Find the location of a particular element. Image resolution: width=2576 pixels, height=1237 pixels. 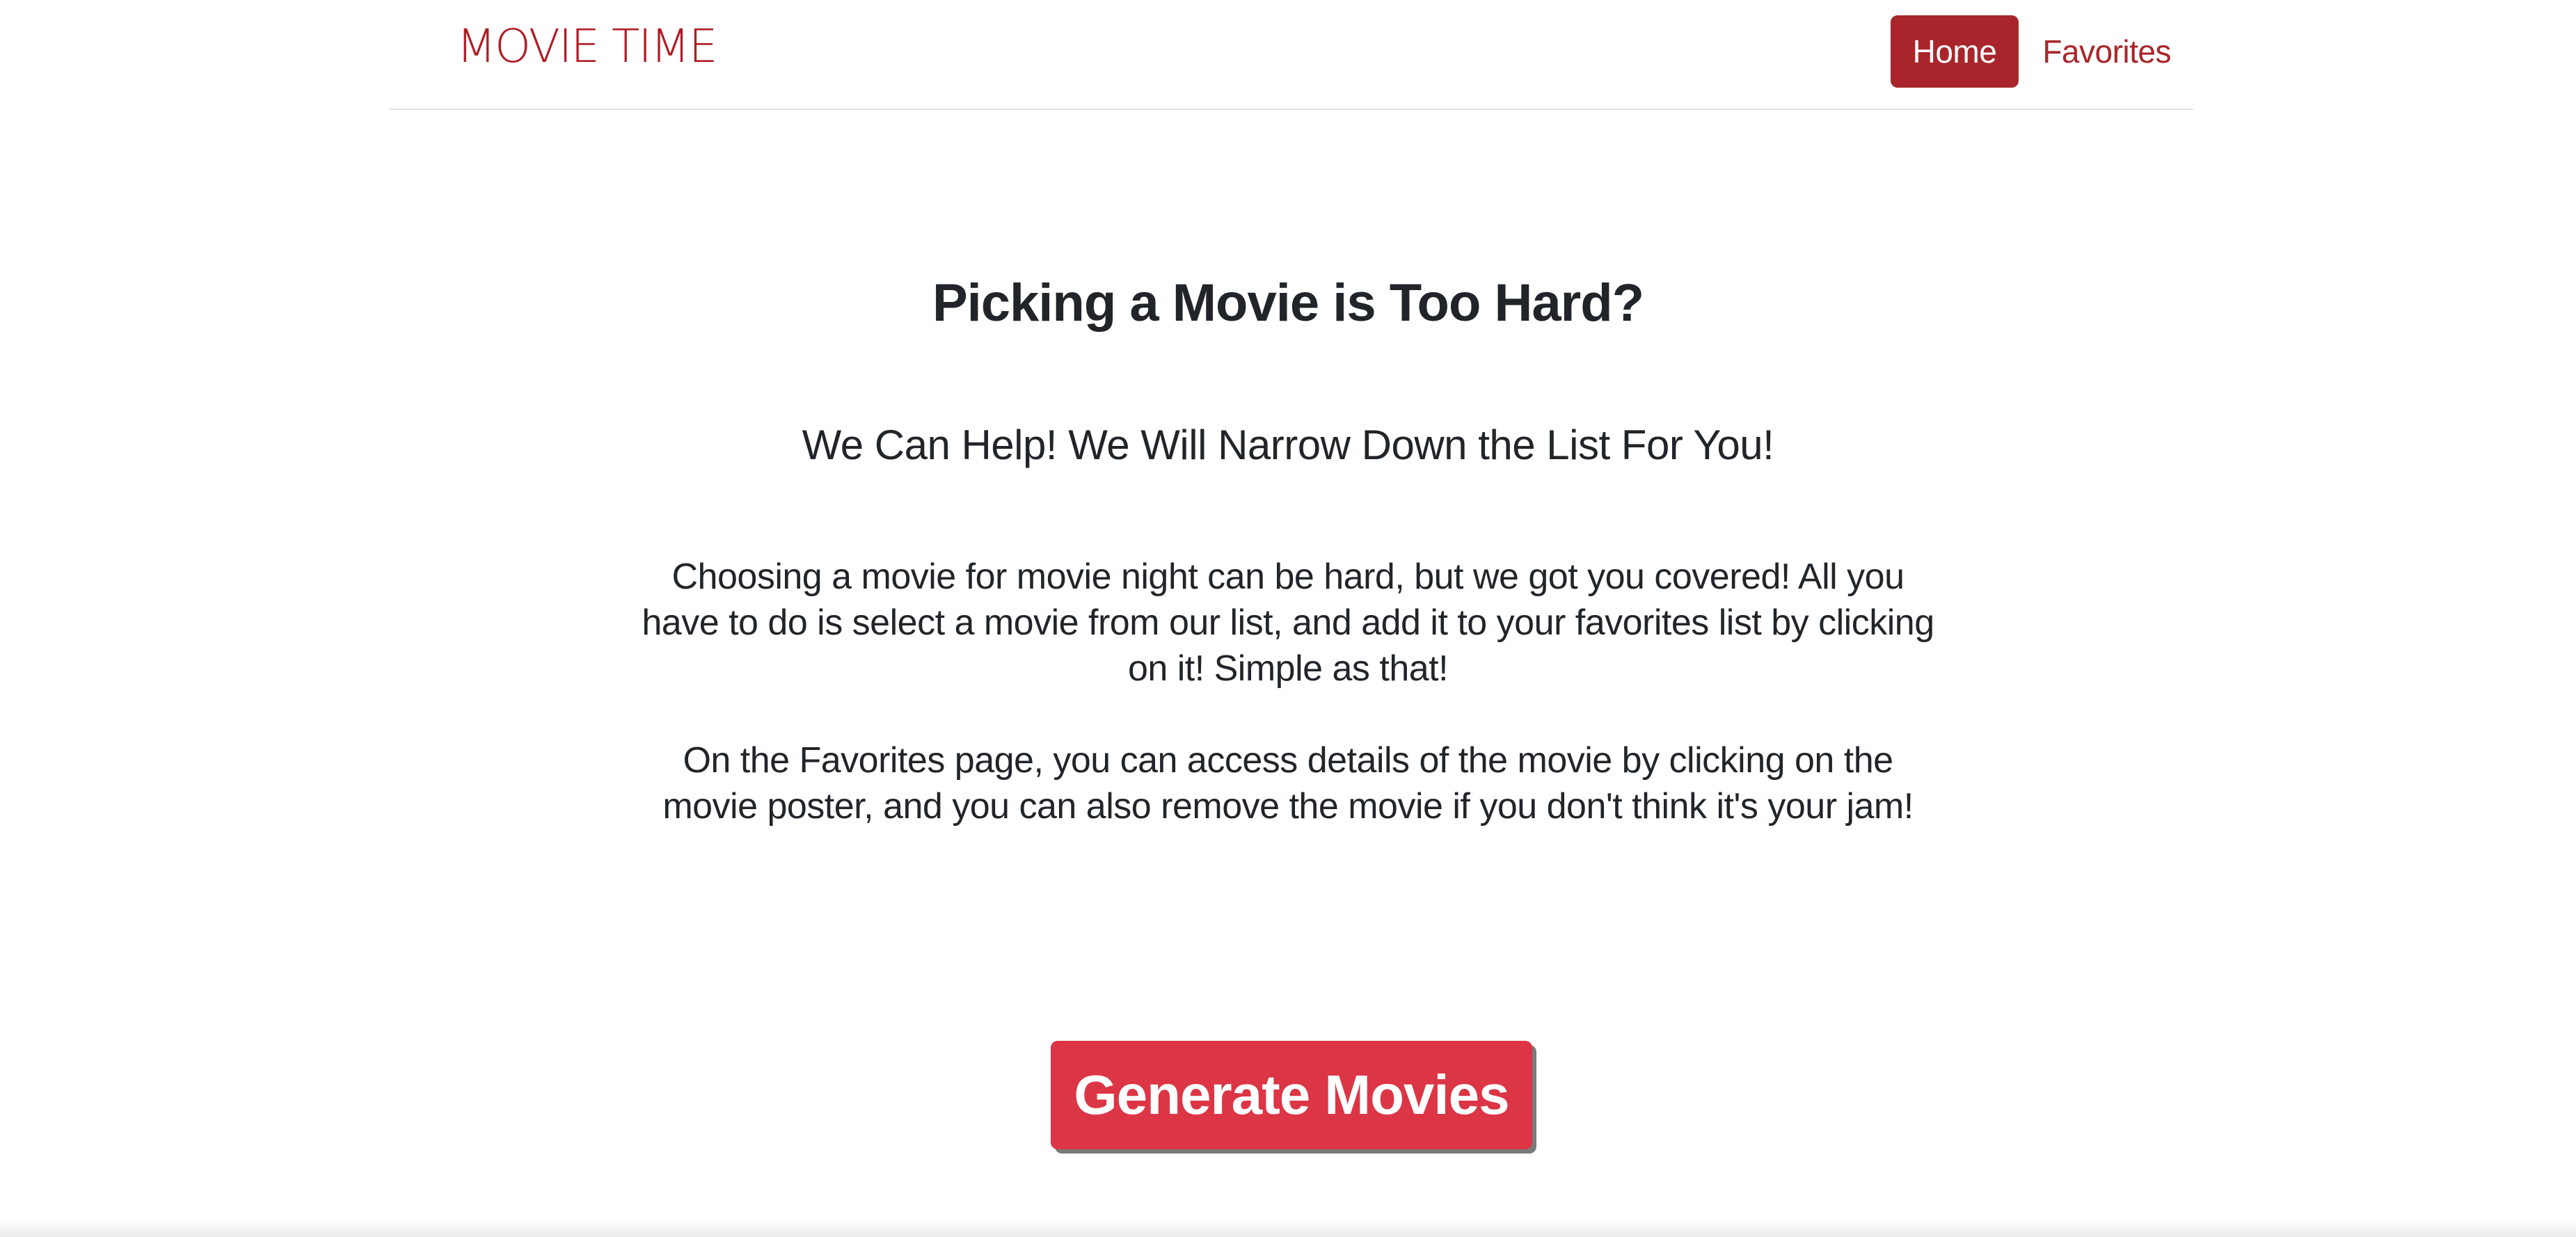

hero-title: Picking a Movie is Too Hard? is located at coordinates (1288, 303).